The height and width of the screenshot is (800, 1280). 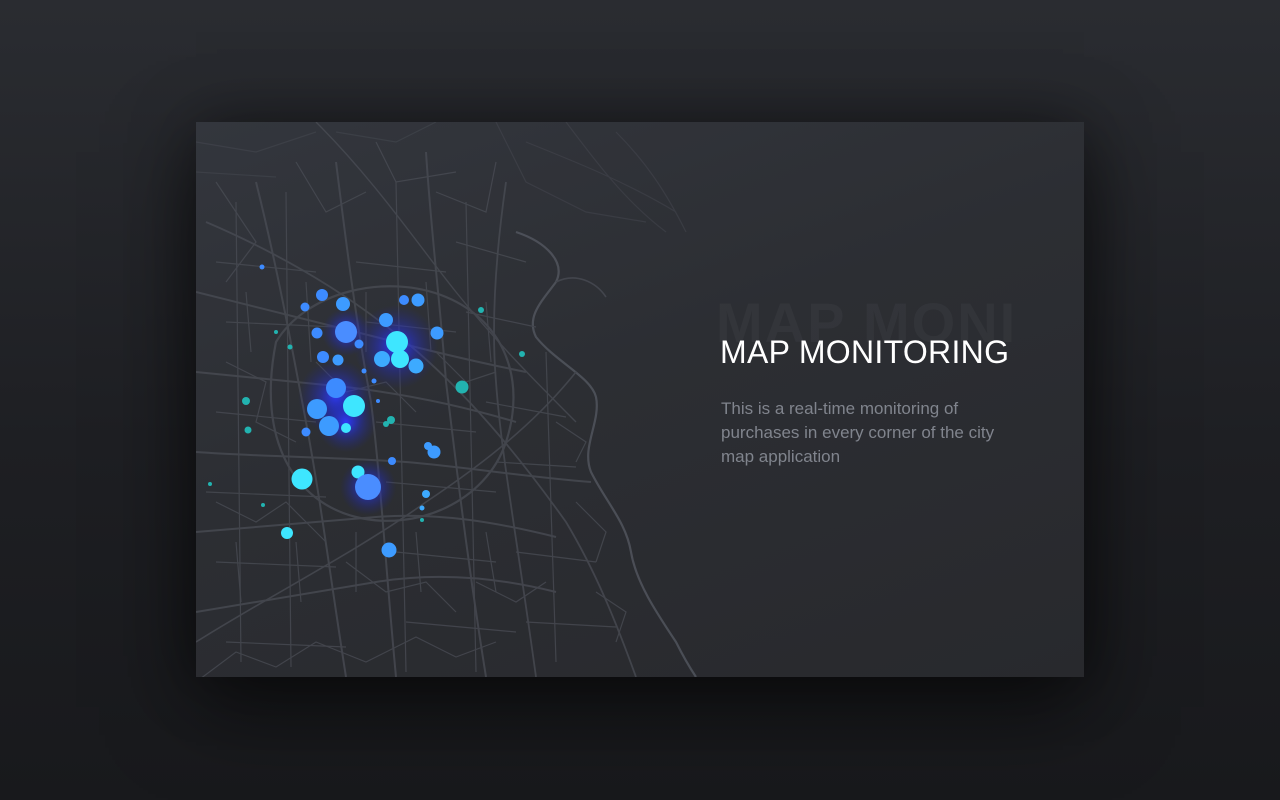 I want to click on description-line: This is a real-time monitoring of, so click(x=840, y=408).